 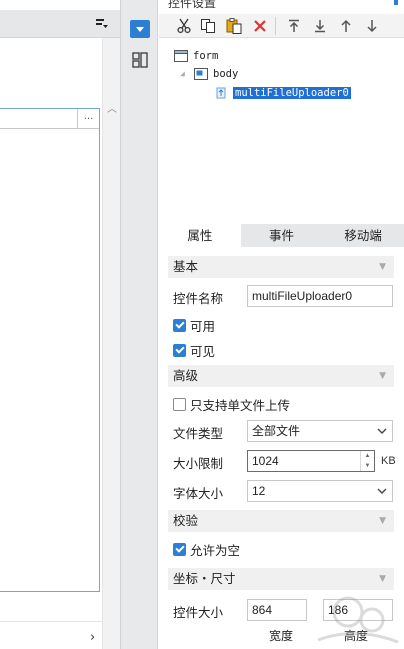 I want to click on section-title: 校验, so click(x=186, y=520).